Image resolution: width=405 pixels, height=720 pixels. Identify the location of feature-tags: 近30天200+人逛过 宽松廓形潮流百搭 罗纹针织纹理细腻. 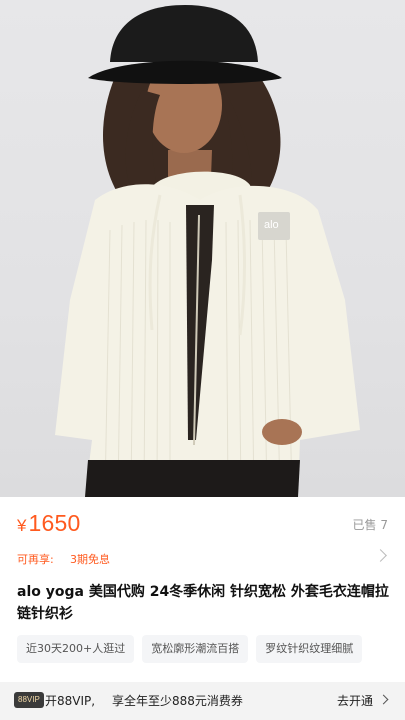
(211, 649).